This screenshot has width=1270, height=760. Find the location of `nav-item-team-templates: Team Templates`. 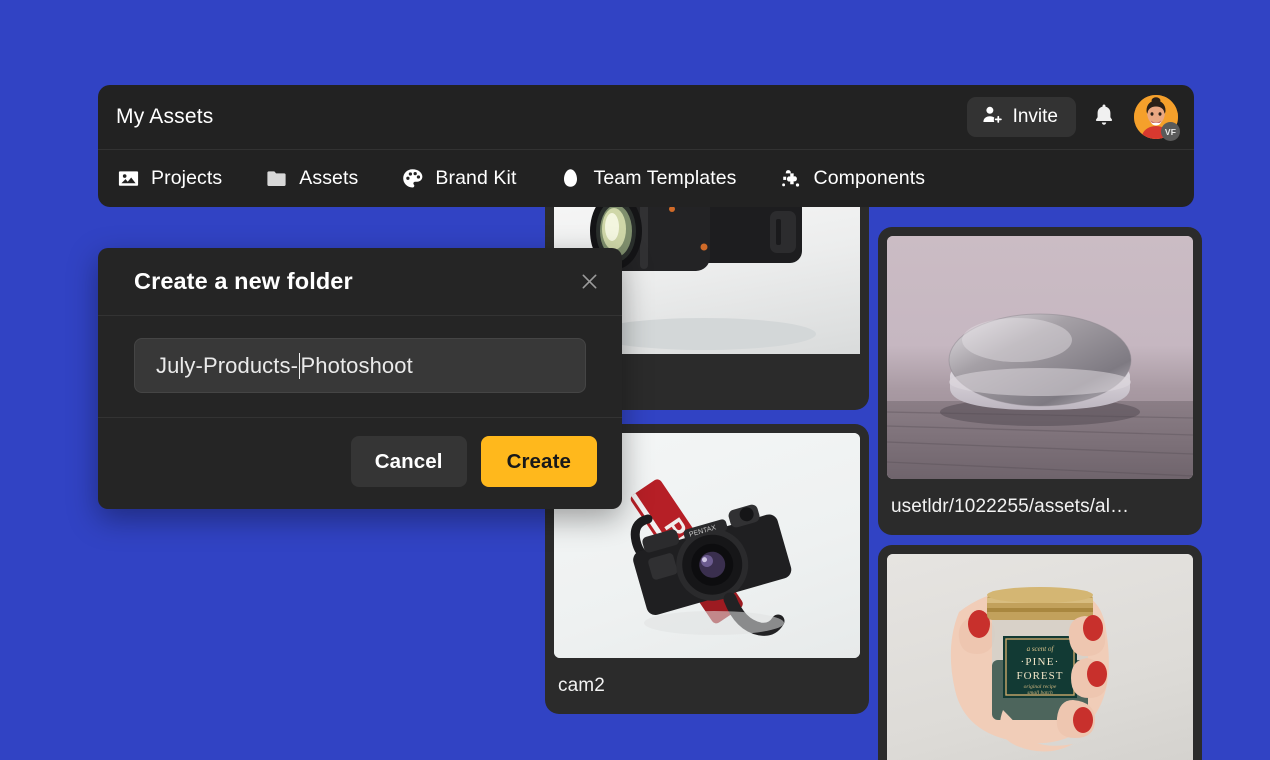

nav-item-team-templates: Team Templates is located at coordinates (658, 179).